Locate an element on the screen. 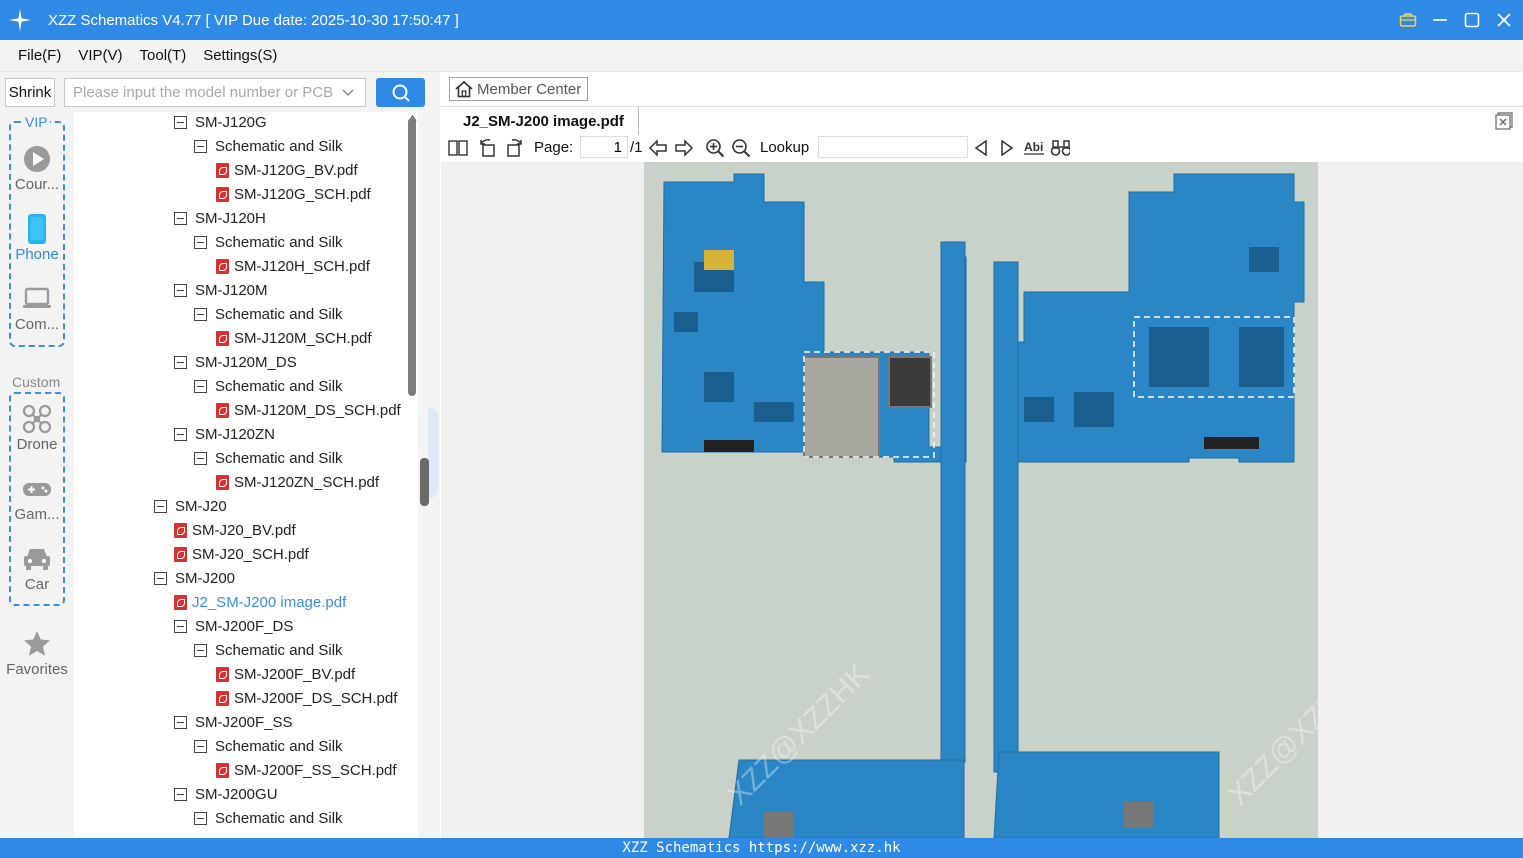 This screenshot has width=1523, height=858. minimize-icon is located at coordinates (1440, 20).